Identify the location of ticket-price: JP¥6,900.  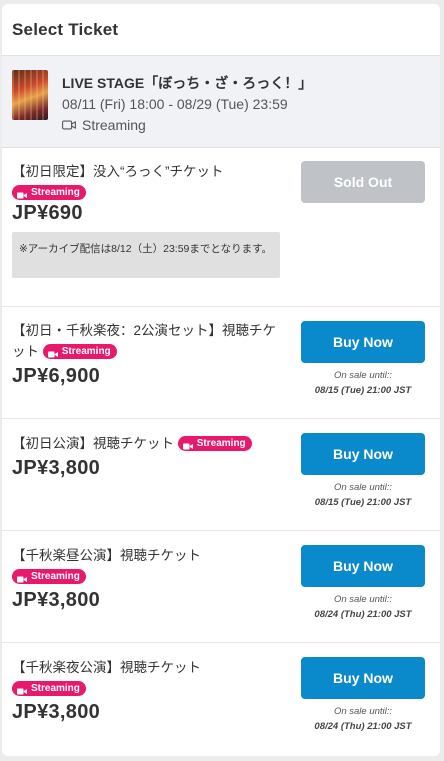
(56, 376).